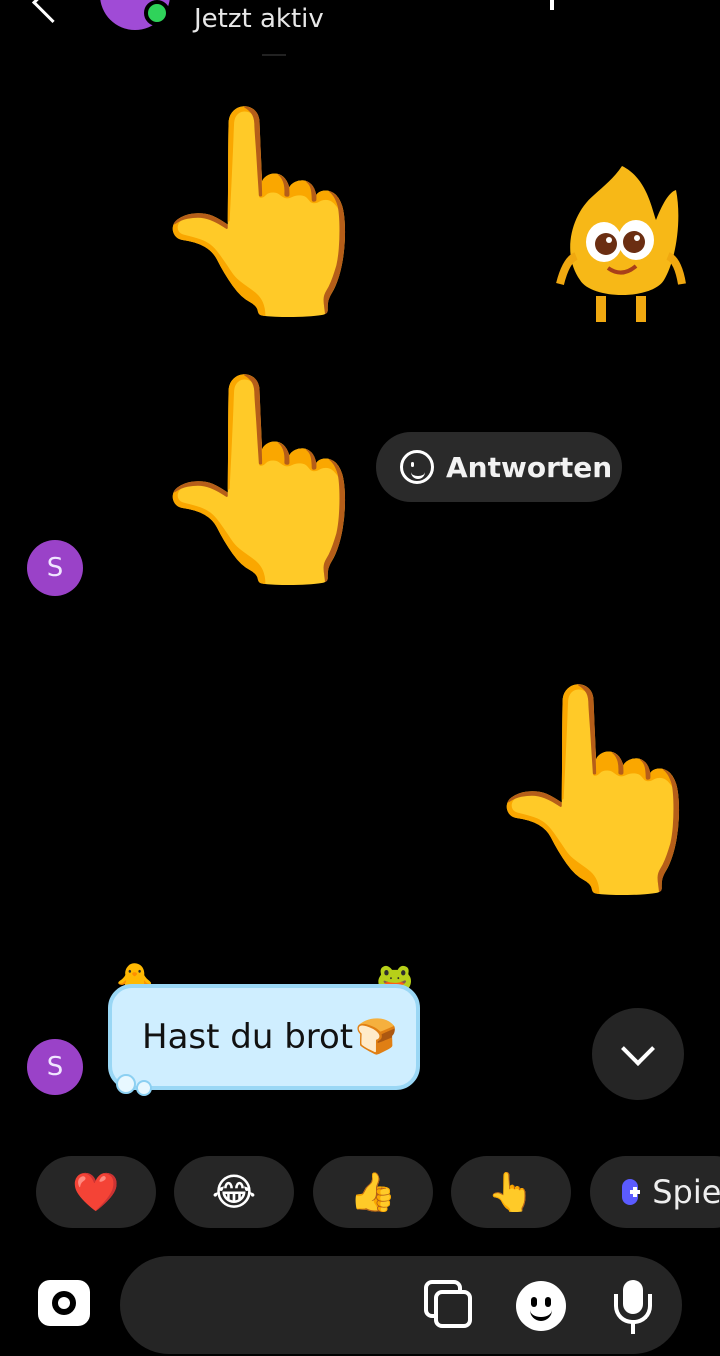  Describe the element at coordinates (234, 1192) in the screenshot. I see `quick-reaction-laugh: 😂` at that location.